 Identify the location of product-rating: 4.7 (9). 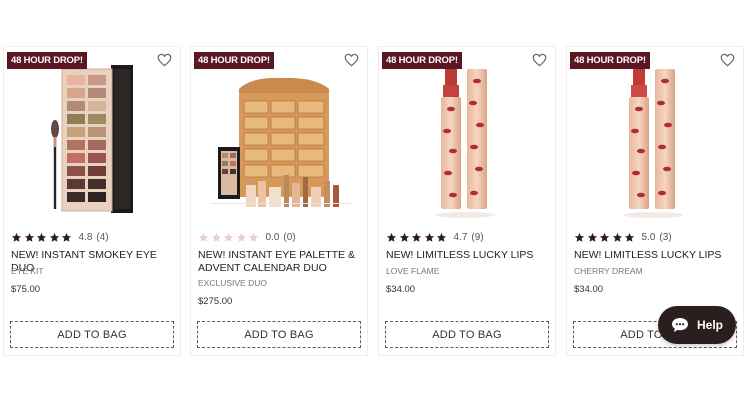
(435, 237).